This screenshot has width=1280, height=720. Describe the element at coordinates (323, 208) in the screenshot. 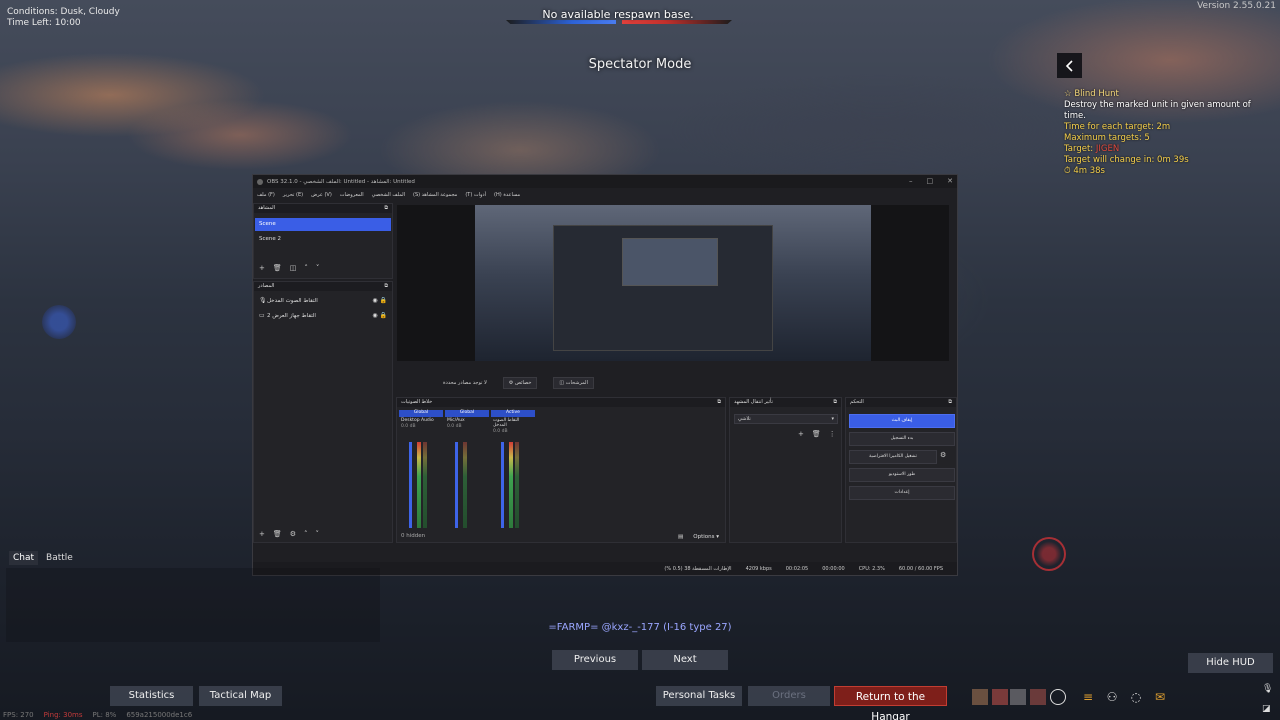

I see `scenes-title-bar: المشاهد ⧉` at that location.